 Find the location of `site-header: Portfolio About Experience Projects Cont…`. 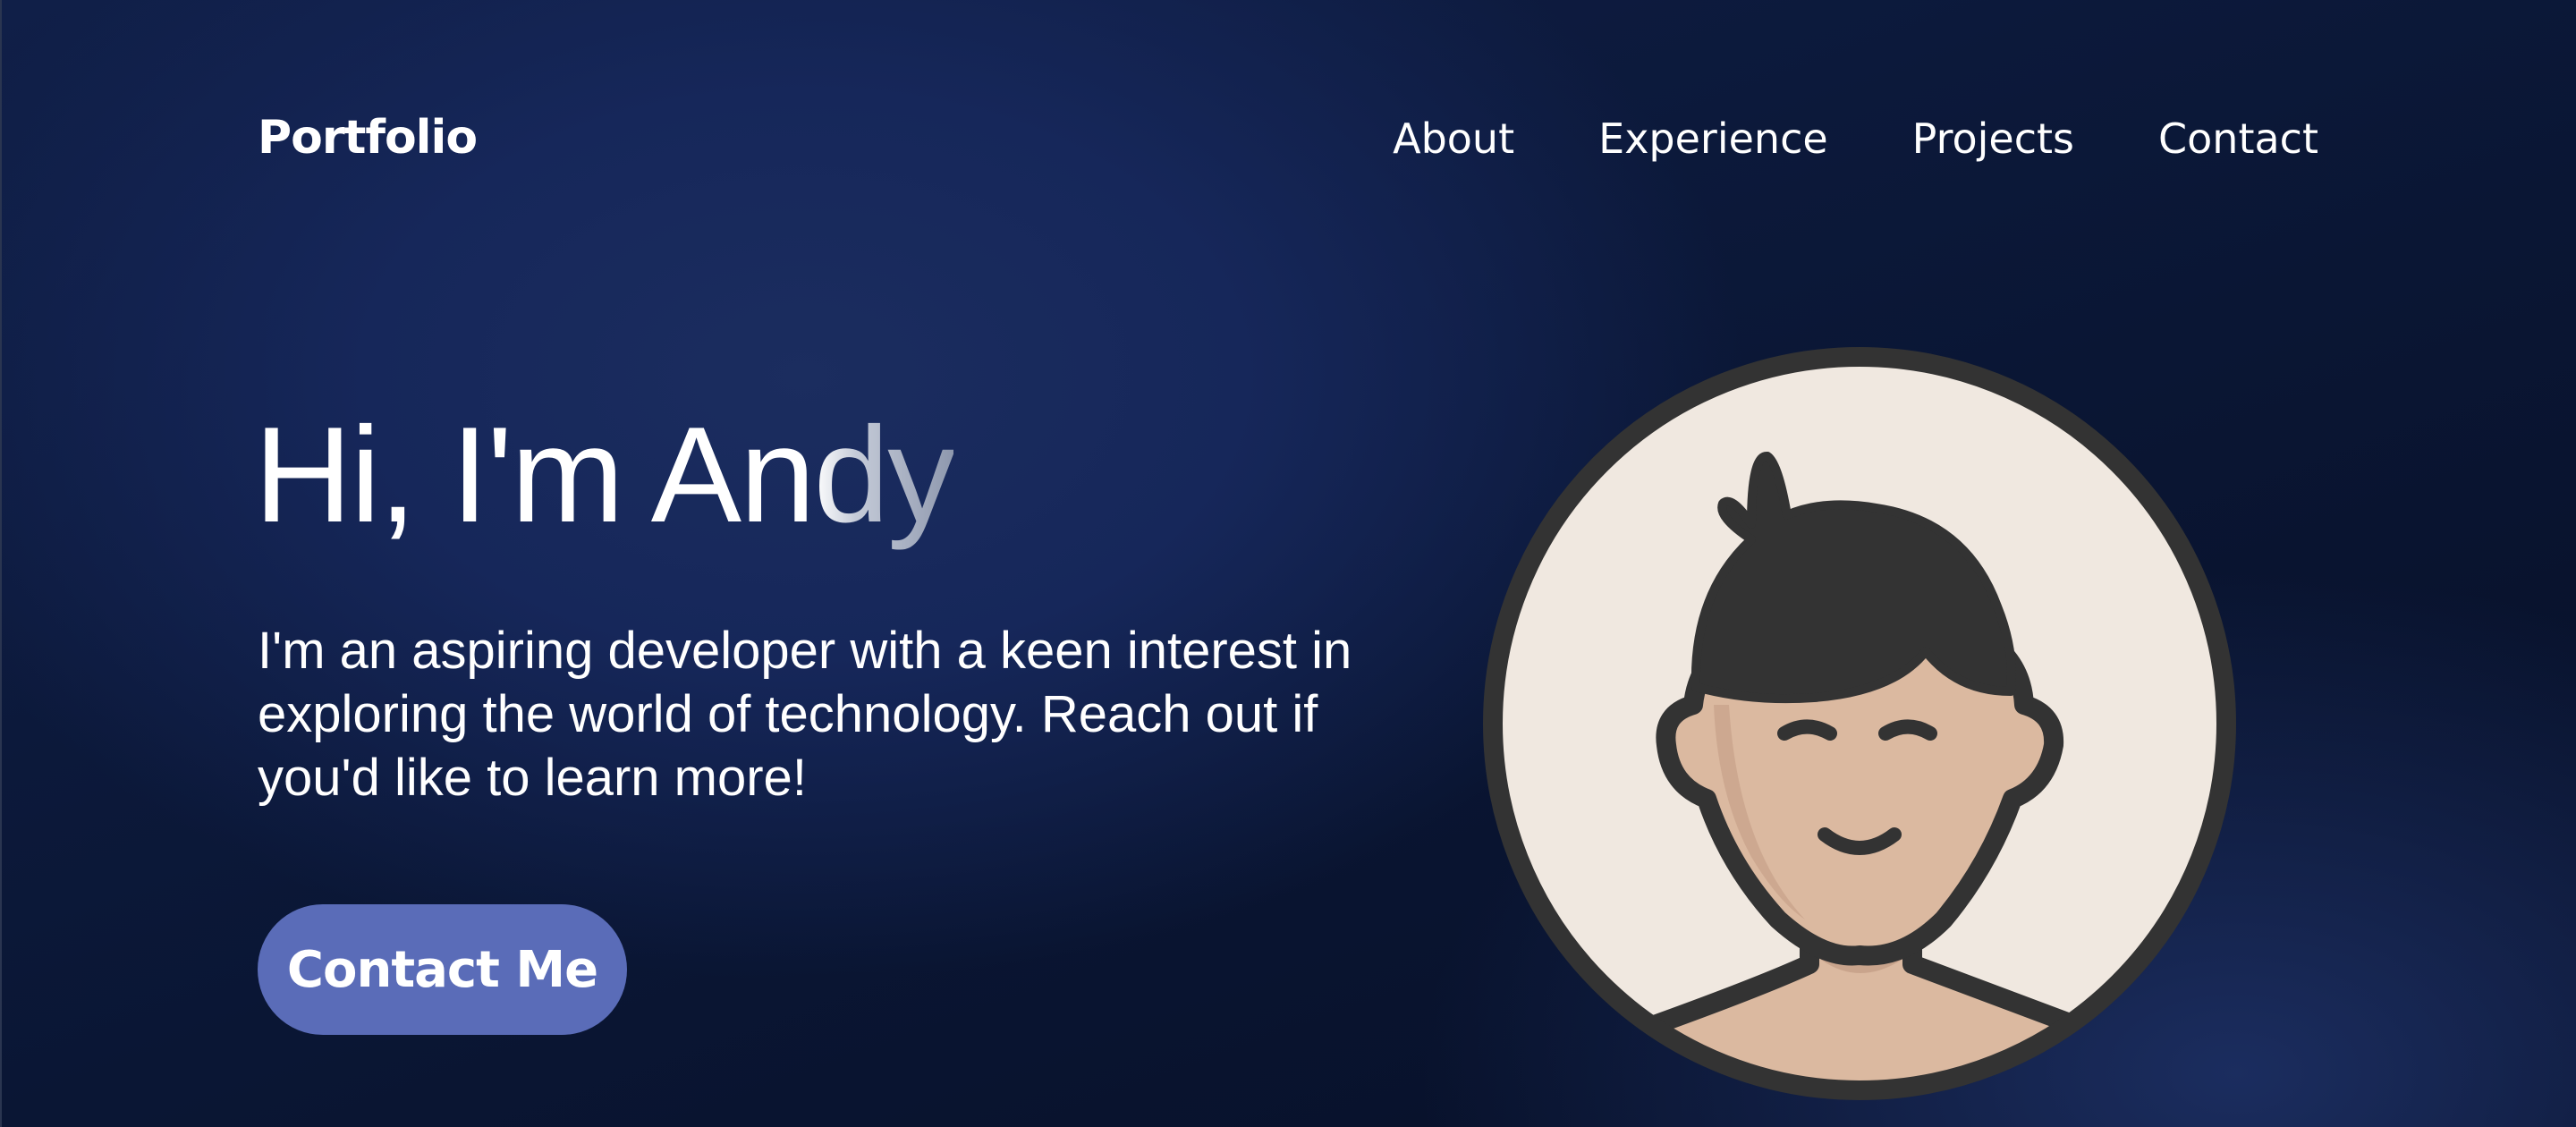

site-header: Portfolio About Experience Projects Cont… is located at coordinates (1288, 146).